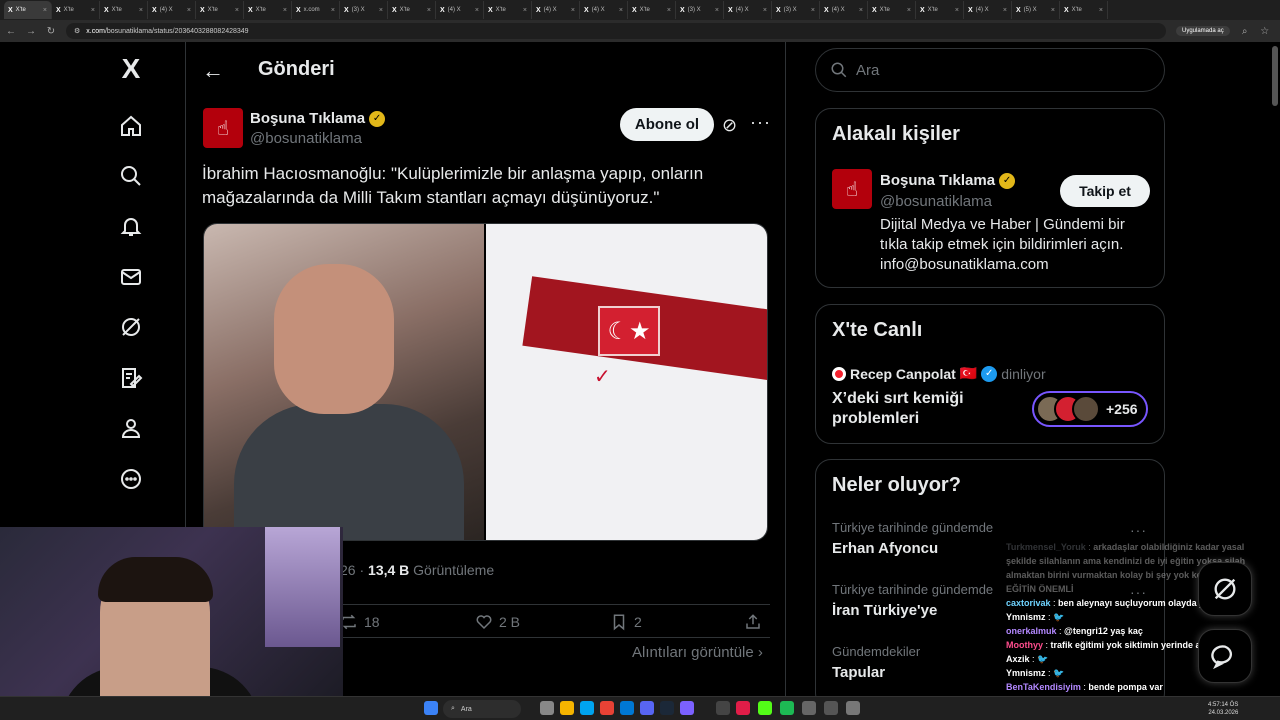 The height and width of the screenshot is (720, 1280). What do you see at coordinates (753, 622) in the screenshot?
I see `share-button` at bounding box center [753, 622].